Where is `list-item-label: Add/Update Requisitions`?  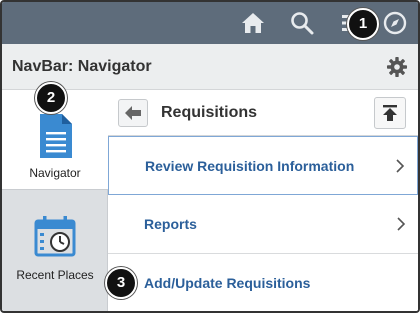 list-item-label: Add/Update Requisitions is located at coordinates (227, 283).